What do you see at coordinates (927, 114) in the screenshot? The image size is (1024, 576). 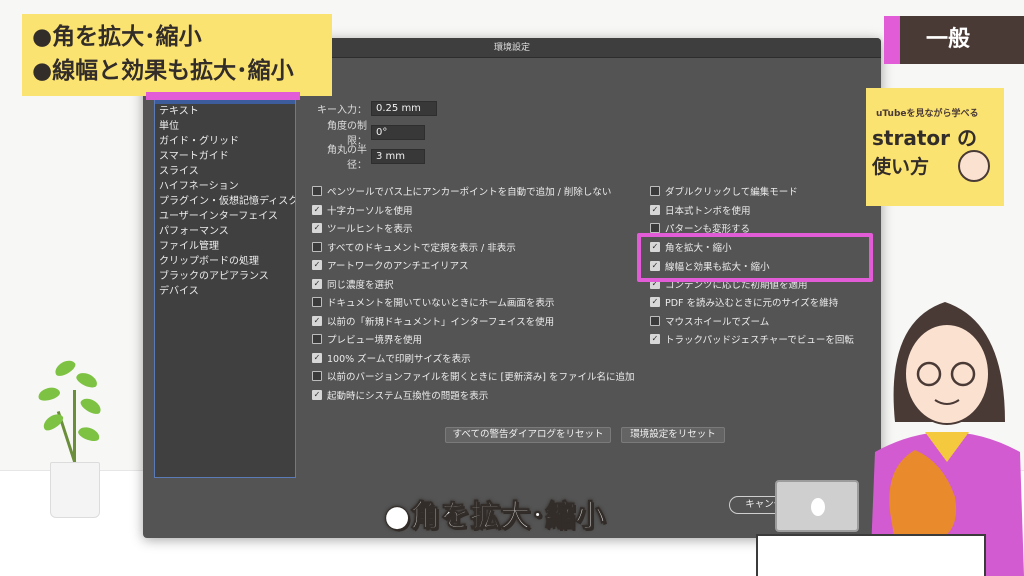 I see `promo-small-text: uTubeを見ながら学べる` at bounding box center [927, 114].